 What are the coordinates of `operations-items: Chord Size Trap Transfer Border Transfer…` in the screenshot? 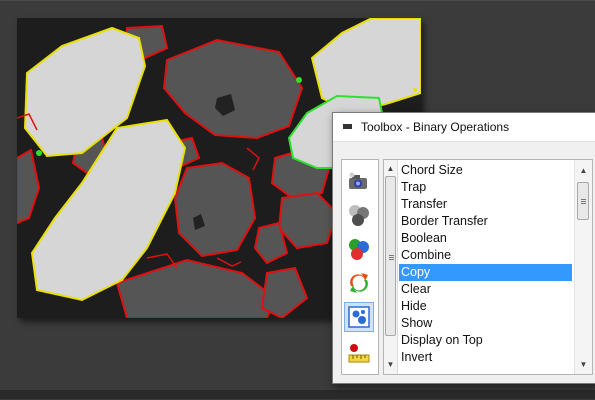 It's located at (485, 264).